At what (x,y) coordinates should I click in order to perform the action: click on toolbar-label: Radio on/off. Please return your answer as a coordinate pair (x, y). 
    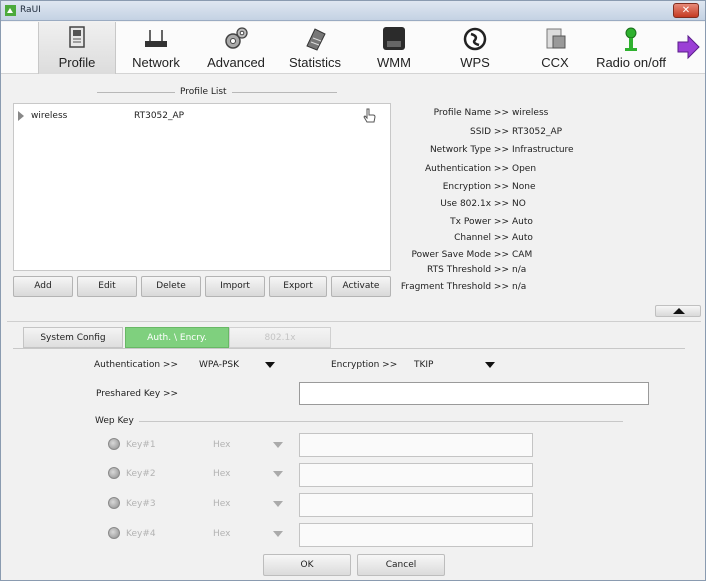
    Looking at the image, I should click on (631, 62).